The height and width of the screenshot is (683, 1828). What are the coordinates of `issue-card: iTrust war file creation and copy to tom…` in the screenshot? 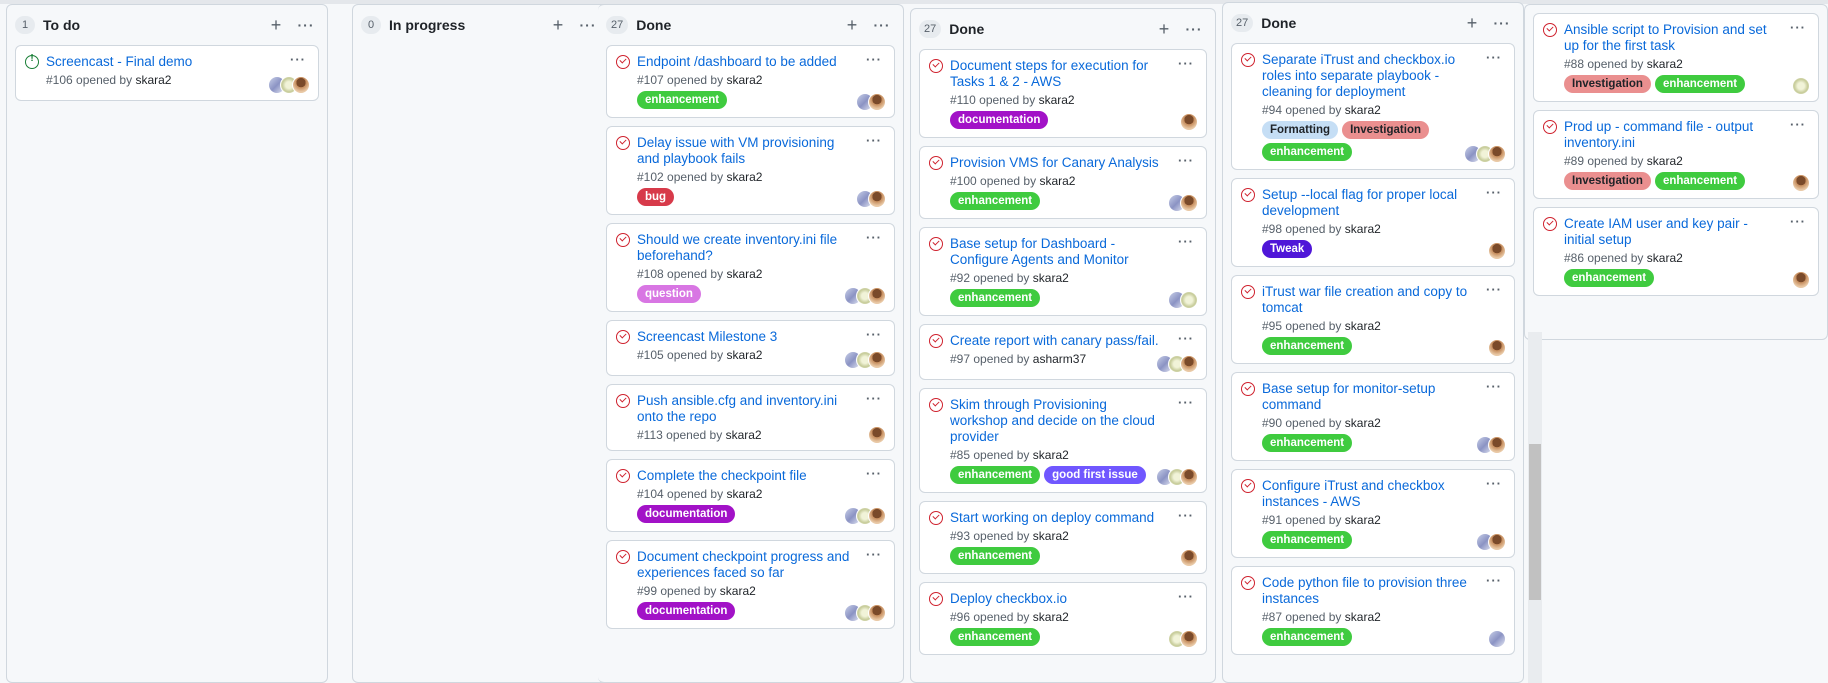 It's located at (1373, 319).